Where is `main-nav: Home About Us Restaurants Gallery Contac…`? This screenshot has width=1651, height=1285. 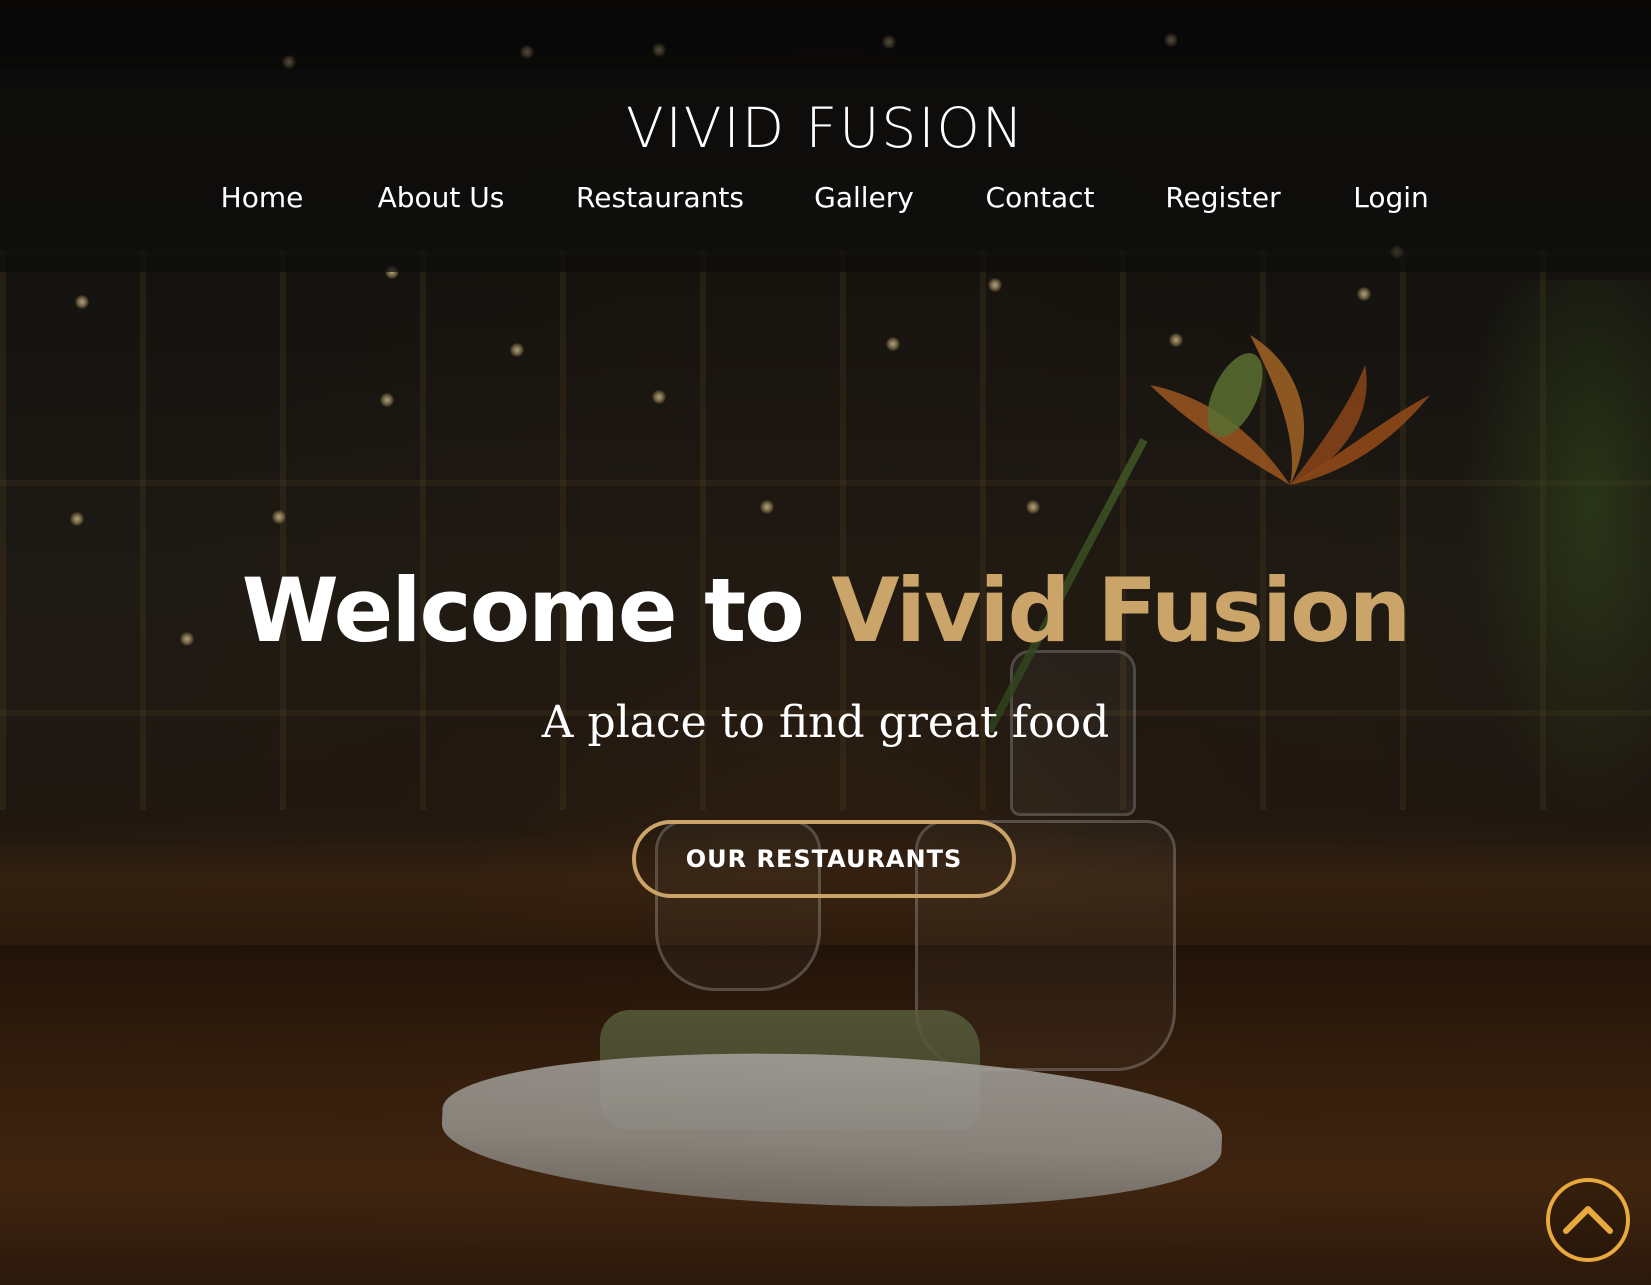
main-nav: Home About Us Restaurants Gallery Contac… is located at coordinates (825, 206).